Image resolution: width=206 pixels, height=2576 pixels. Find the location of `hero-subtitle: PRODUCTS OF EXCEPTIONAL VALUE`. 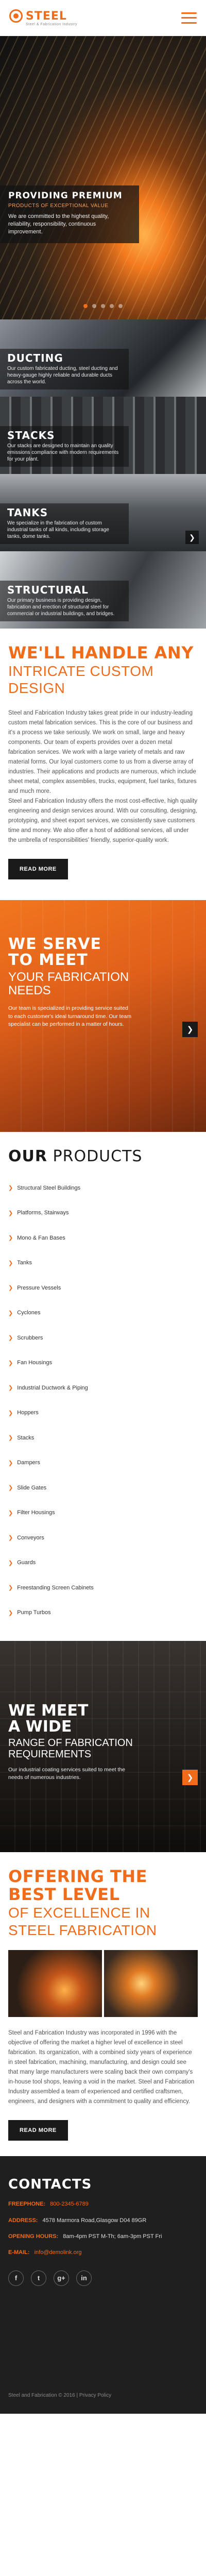

hero-subtitle: PRODUCTS OF EXCEPTIONAL VALUE is located at coordinates (58, 206).